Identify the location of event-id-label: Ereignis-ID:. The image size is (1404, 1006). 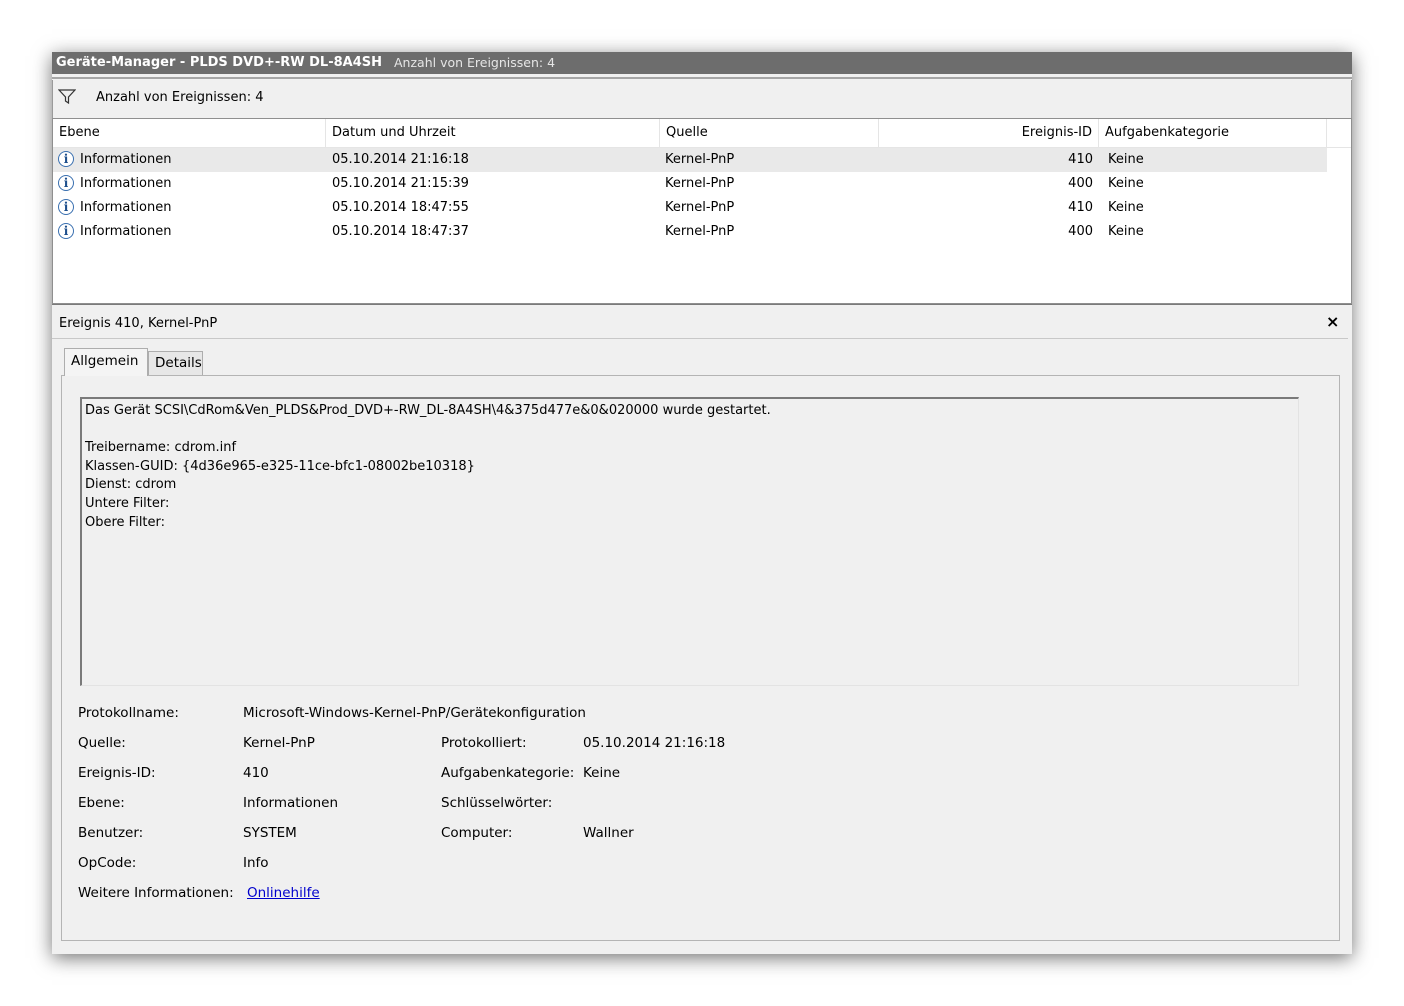
(117, 773).